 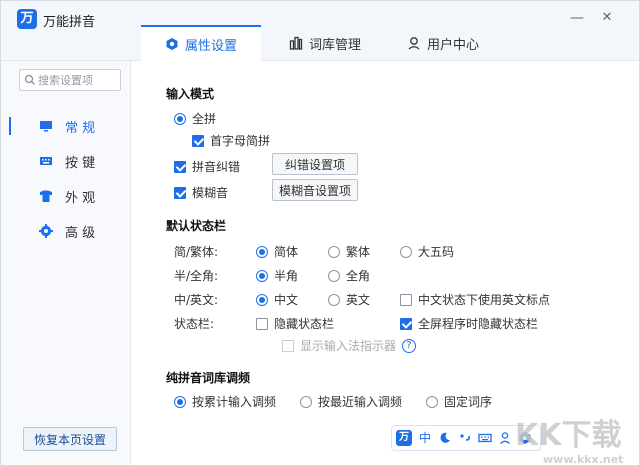 What do you see at coordinates (46, 231) in the screenshot?
I see `gear-icon` at bounding box center [46, 231].